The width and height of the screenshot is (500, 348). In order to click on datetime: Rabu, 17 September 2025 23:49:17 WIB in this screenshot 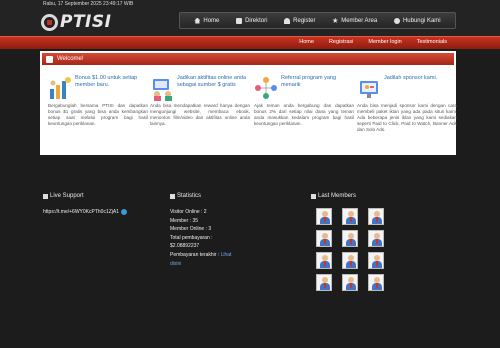, I will do `click(88, 4)`.